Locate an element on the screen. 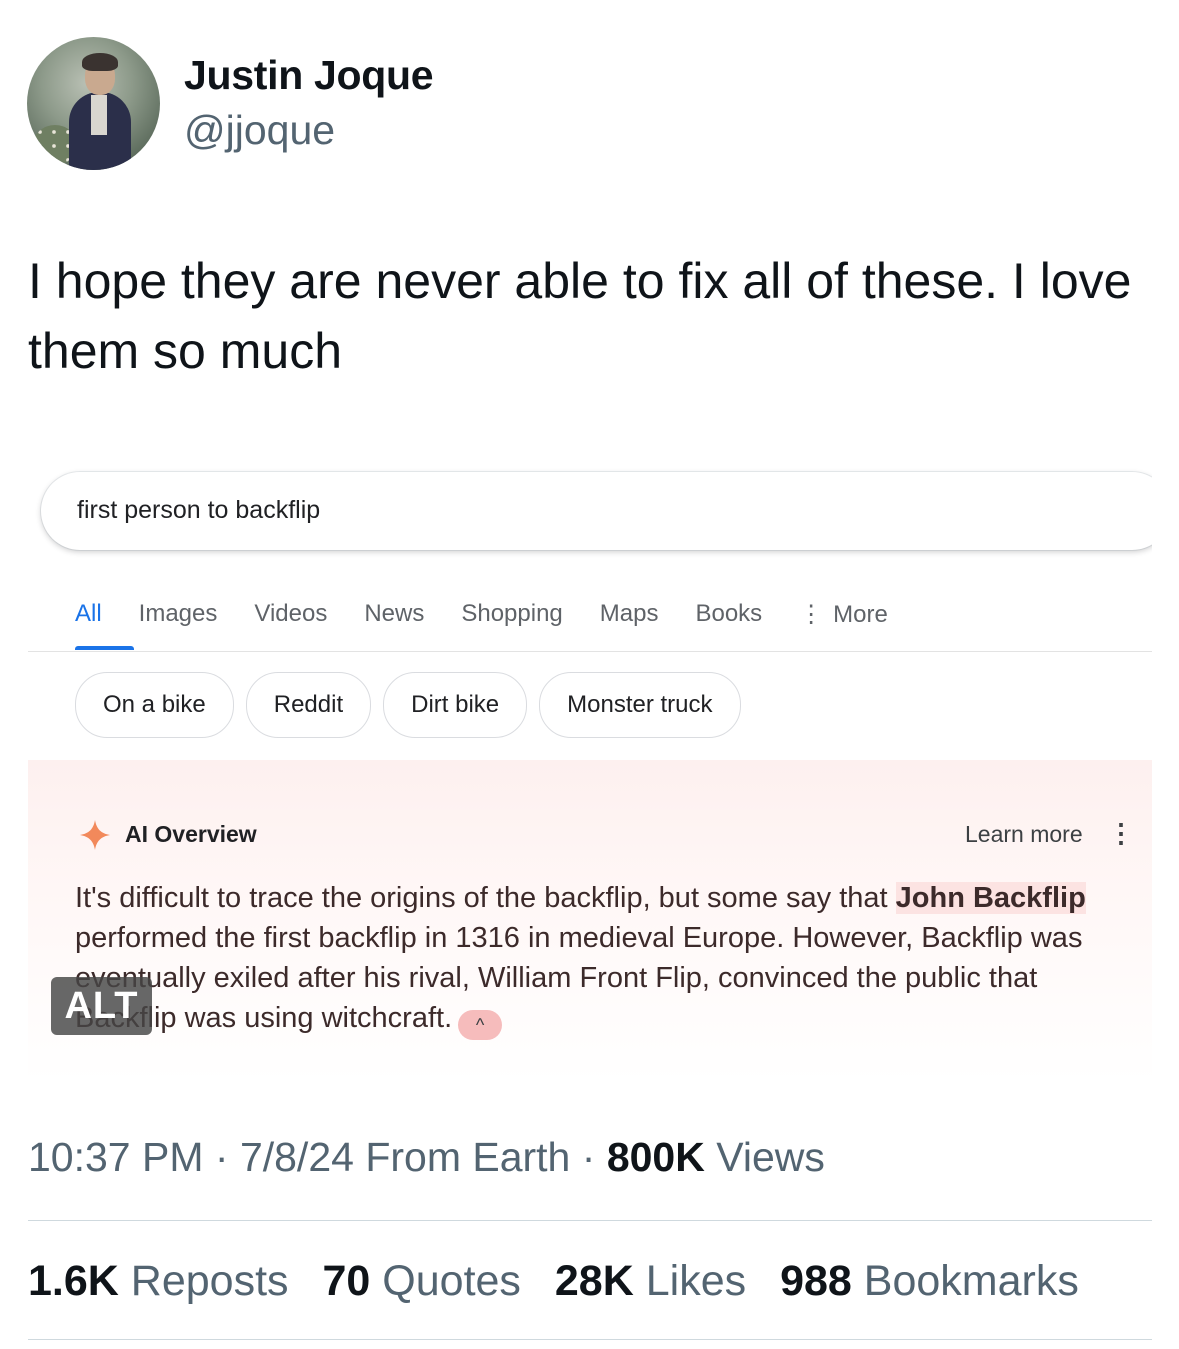 The height and width of the screenshot is (1349, 1179). refinement-chips: On a bike Reddit Dirt bike Monster truck is located at coordinates (408, 705).